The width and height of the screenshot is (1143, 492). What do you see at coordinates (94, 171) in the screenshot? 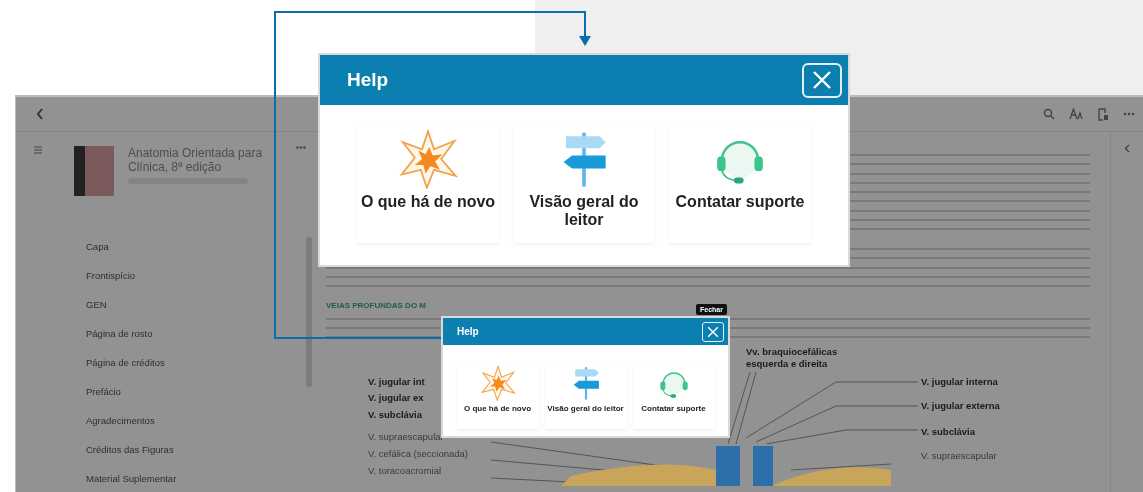
I see `book-cover` at bounding box center [94, 171].